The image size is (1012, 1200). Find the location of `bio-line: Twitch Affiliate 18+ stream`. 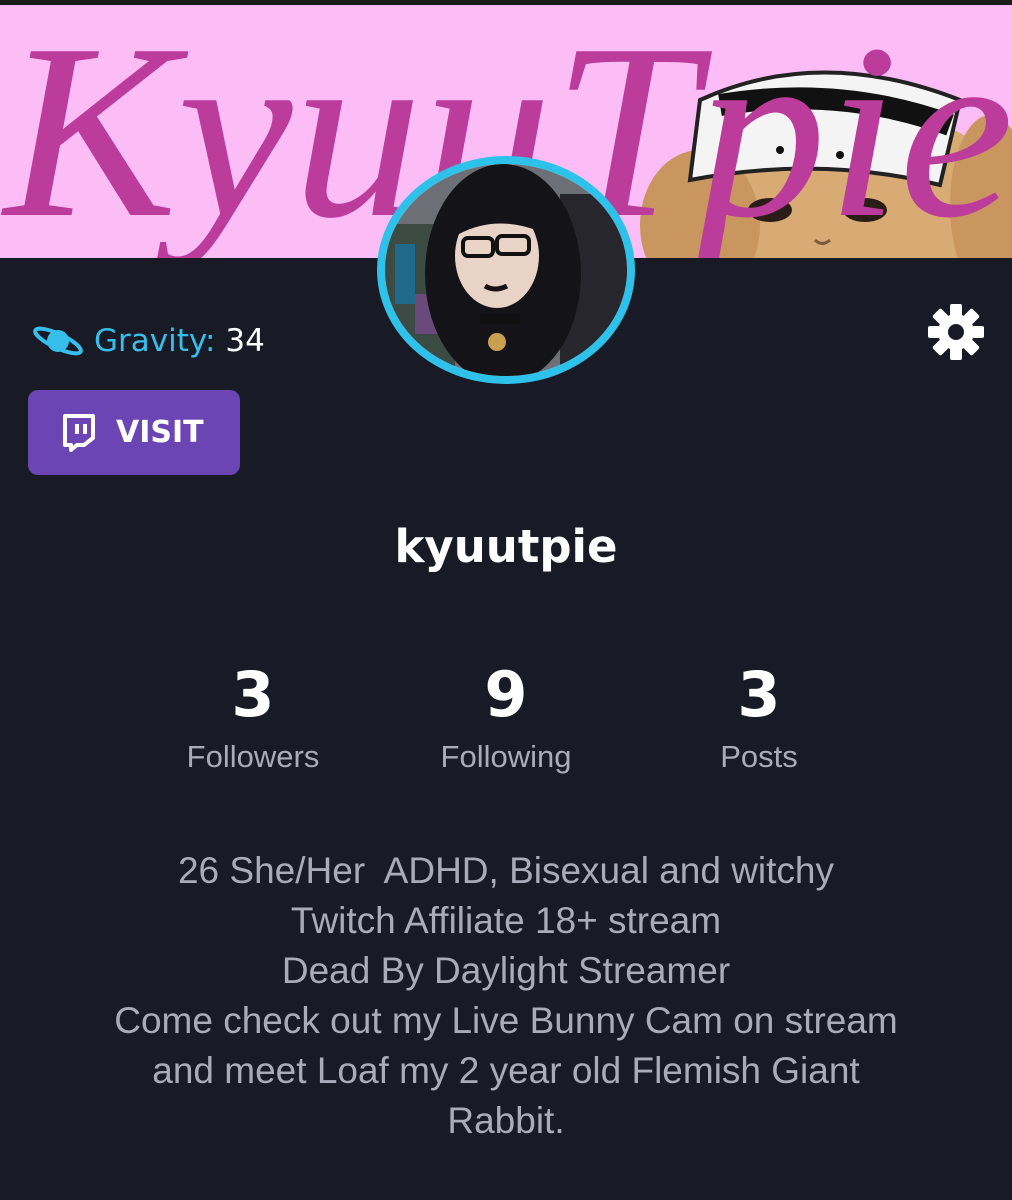

bio-line: Twitch Affiliate 18+ stream is located at coordinates (506, 920).